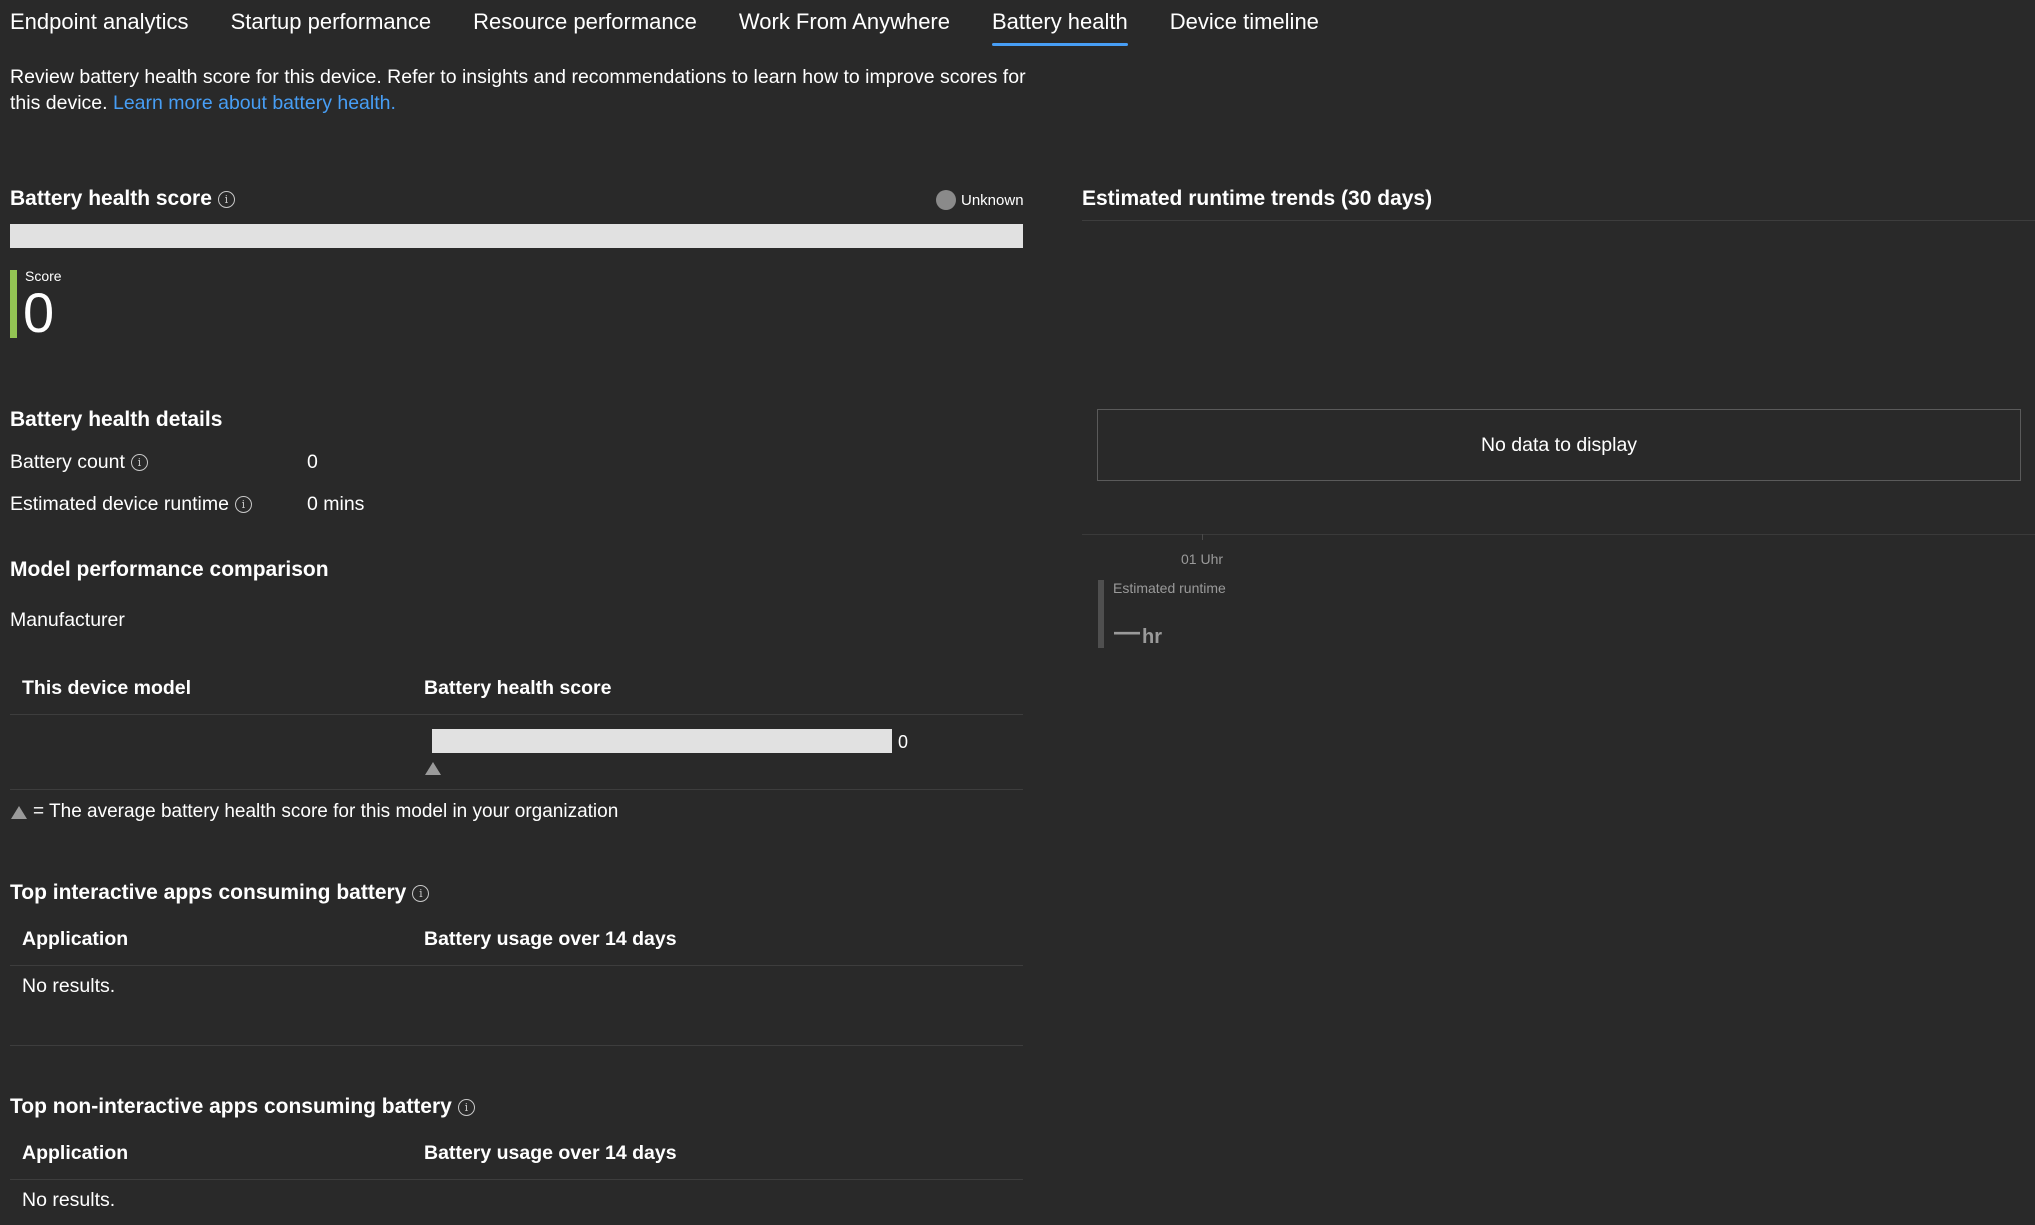 The width and height of the screenshot is (2035, 1225). Describe the element at coordinates (518, 688) in the screenshot. I see `column-header-battery-score: Battery health score` at that location.